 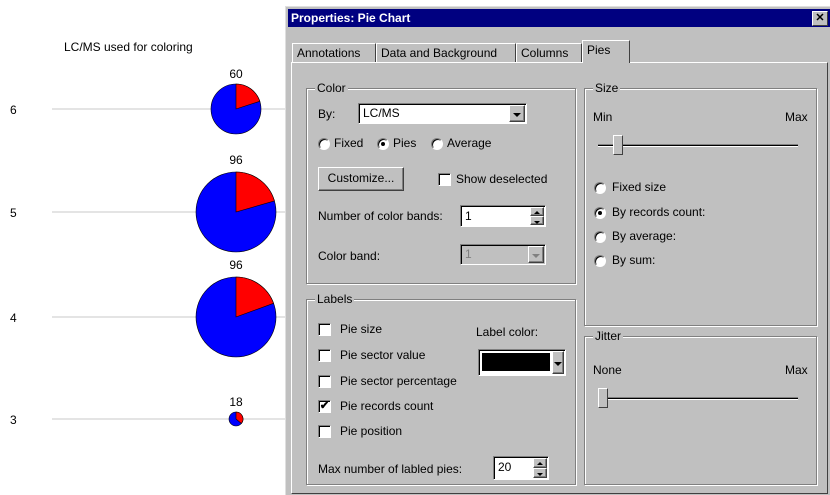 What do you see at coordinates (13, 318) in the screenshot?
I see `y-axis-label: 4` at bounding box center [13, 318].